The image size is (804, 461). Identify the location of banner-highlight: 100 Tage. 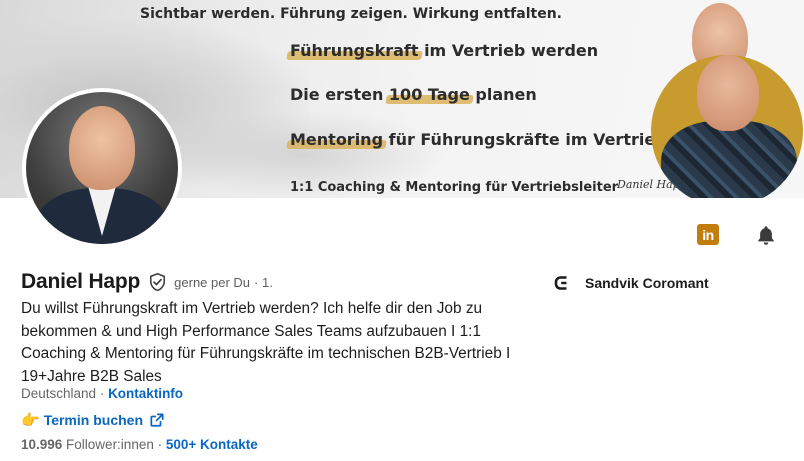
(429, 94).